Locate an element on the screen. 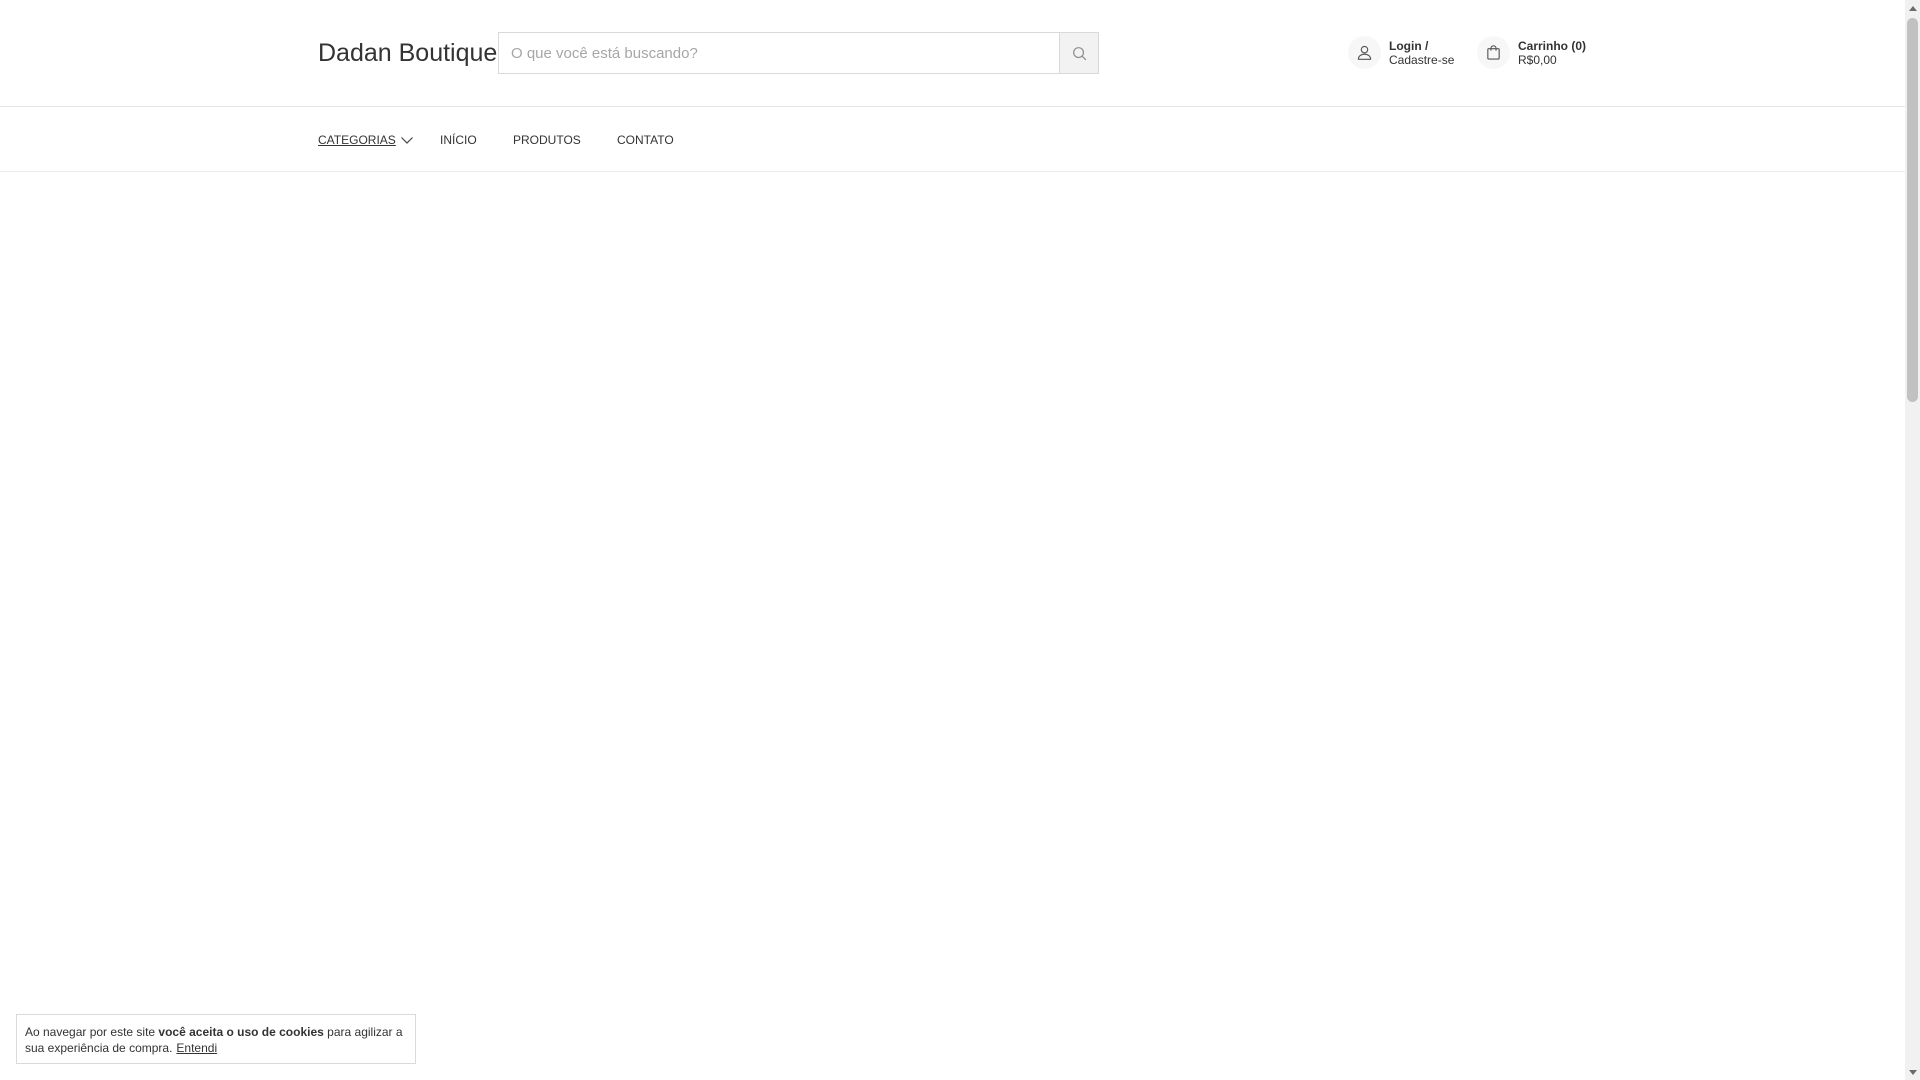 The width and height of the screenshot is (1920, 1080). vertical-scrollbar is located at coordinates (1912, 540).